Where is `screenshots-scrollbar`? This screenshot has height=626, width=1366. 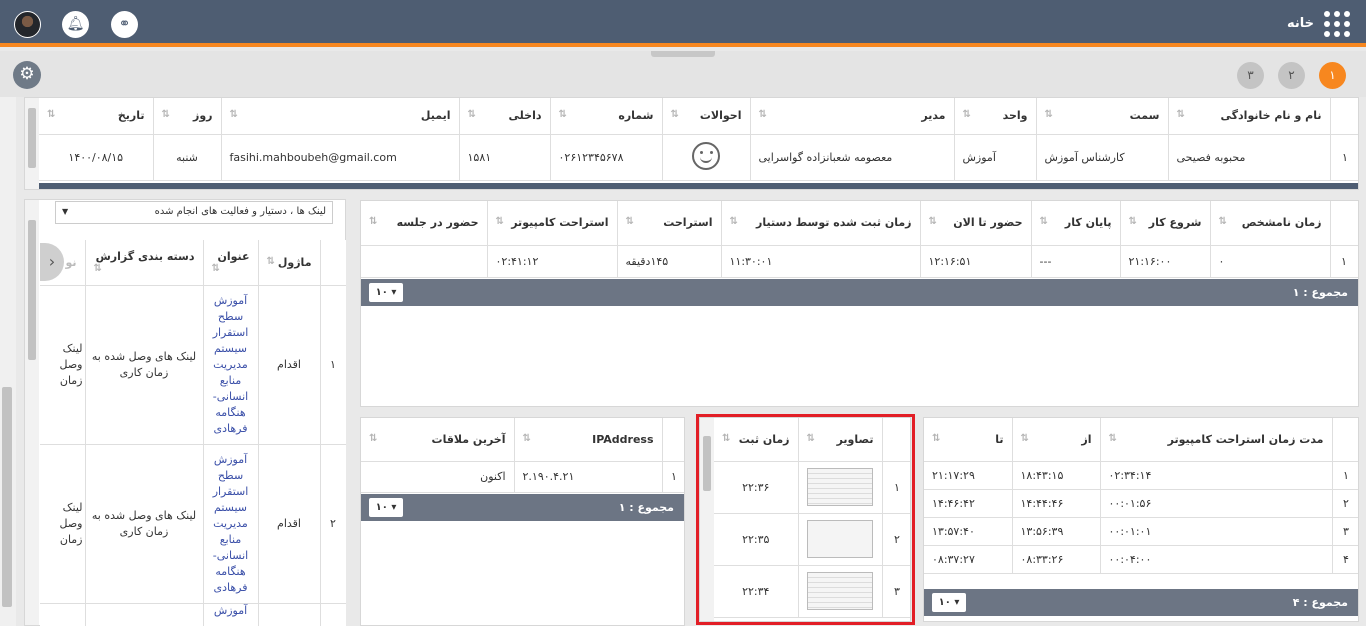
screenshots-scrollbar is located at coordinates (707, 519).